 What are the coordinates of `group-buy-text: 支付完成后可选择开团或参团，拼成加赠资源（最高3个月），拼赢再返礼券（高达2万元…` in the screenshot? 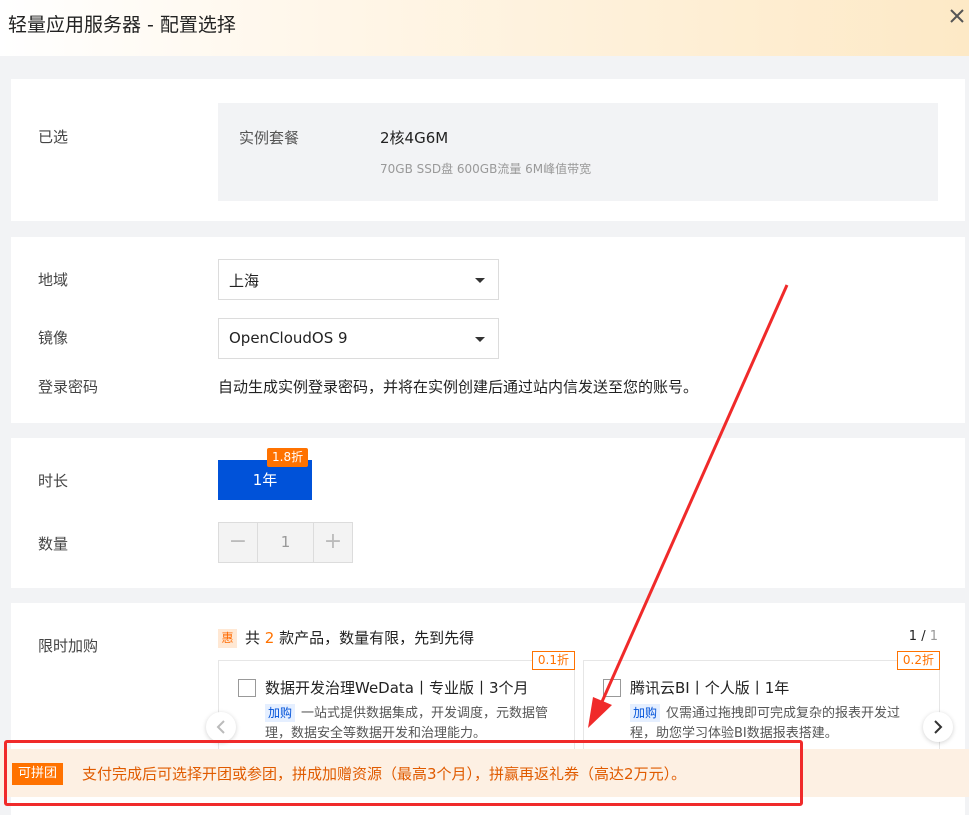 It's located at (384, 774).